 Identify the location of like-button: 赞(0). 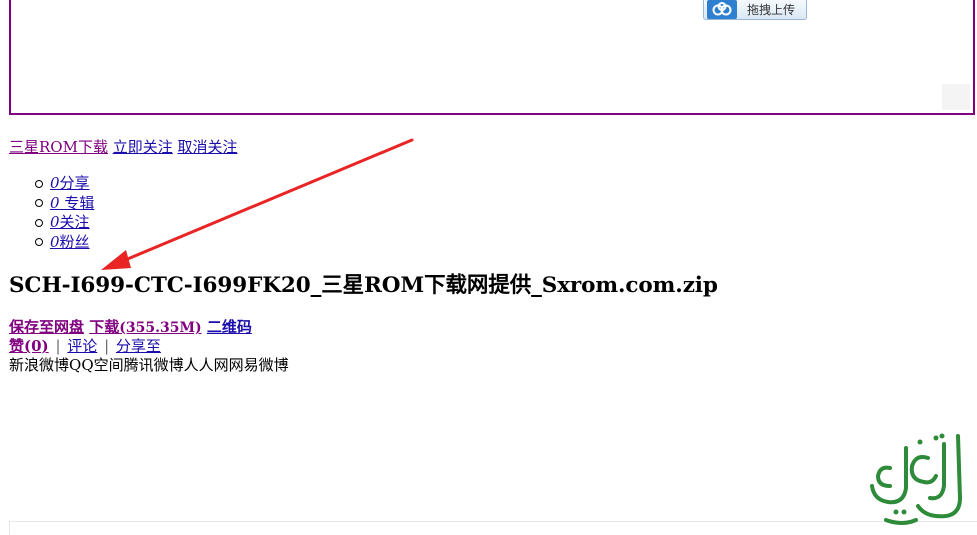
(29, 346).